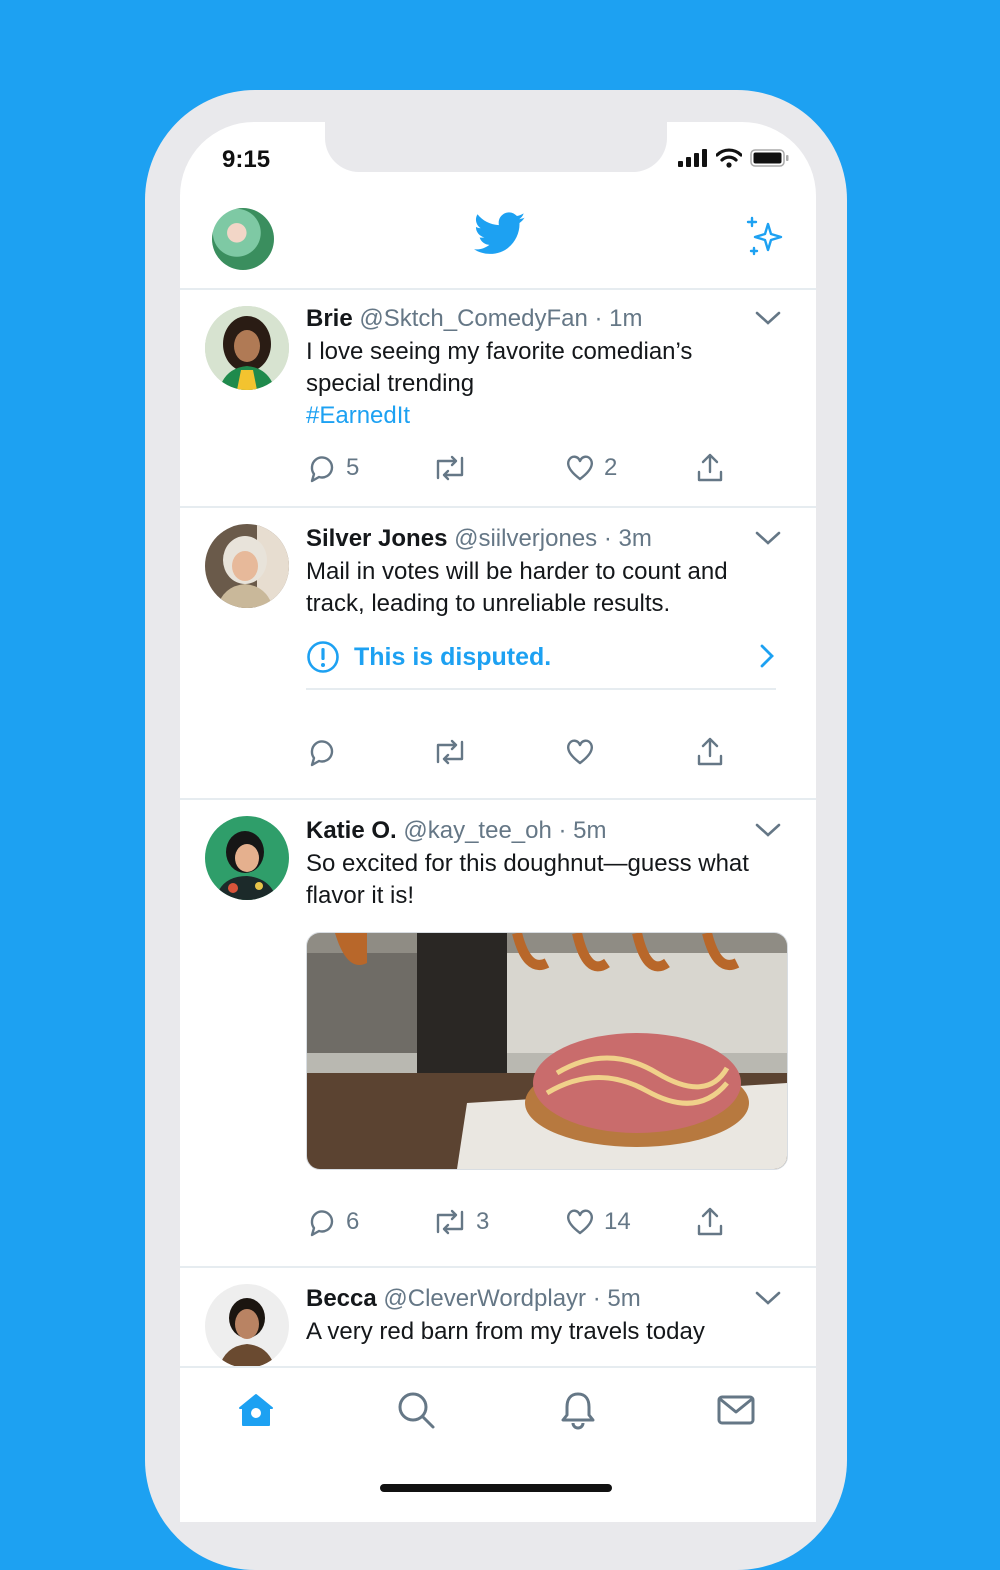  What do you see at coordinates (578, 1410) in the screenshot?
I see `bell-icon` at bounding box center [578, 1410].